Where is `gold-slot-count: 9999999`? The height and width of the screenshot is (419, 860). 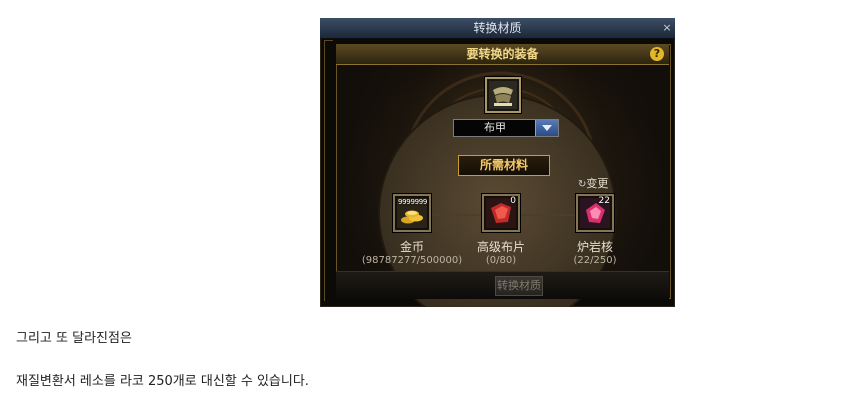 gold-slot-count: 9999999 is located at coordinates (413, 202).